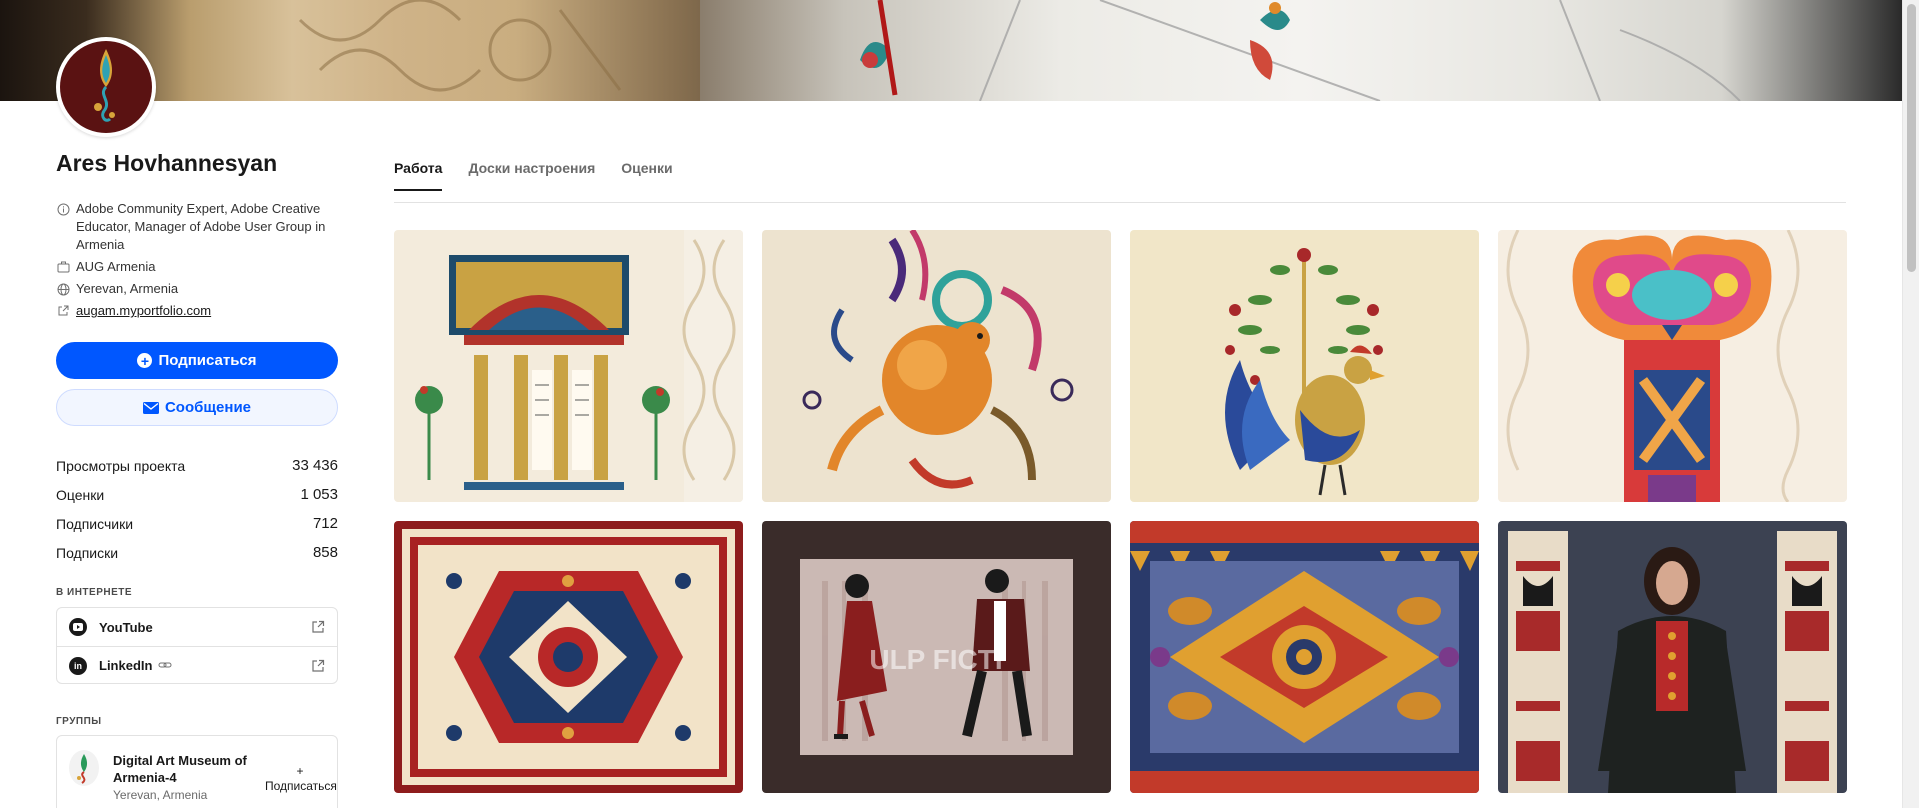 This screenshot has height=808, width=1919. What do you see at coordinates (63, 289) in the screenshot?
I see `globe-icon` at bounding box center [63, 289].